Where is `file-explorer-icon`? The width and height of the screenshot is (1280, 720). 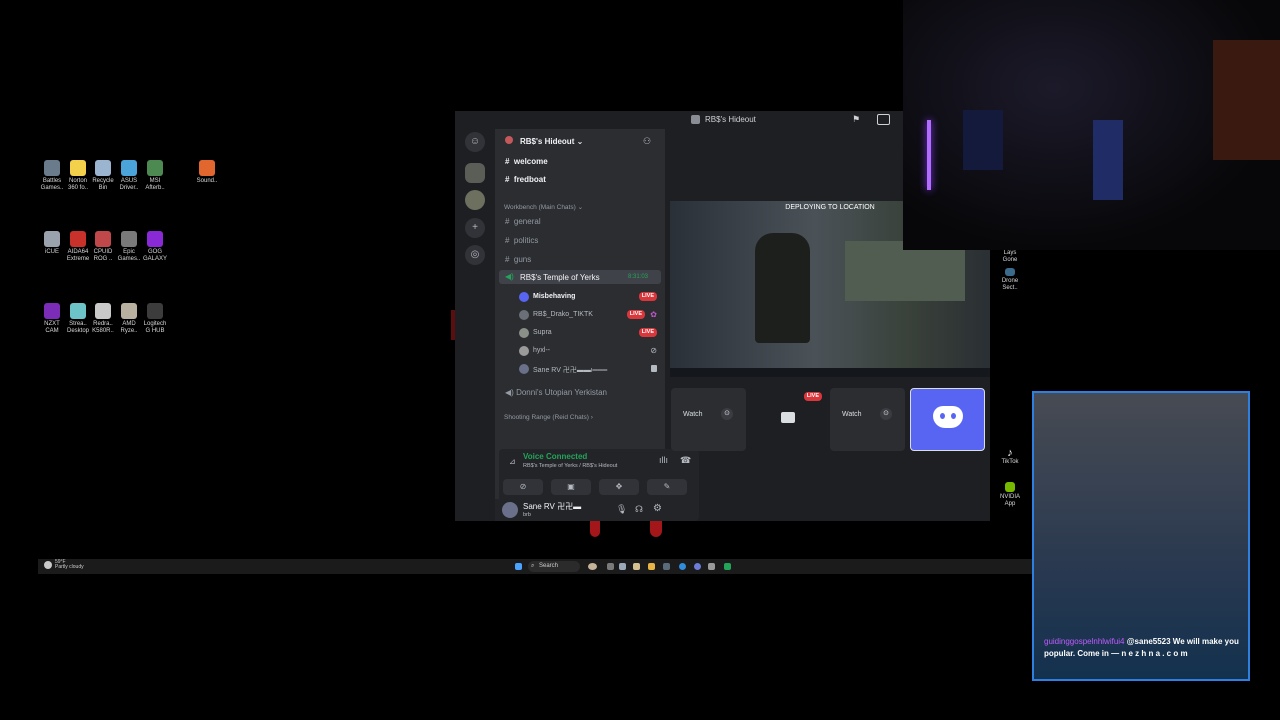 file-explorer-icon is located at coordinates (651, 566).